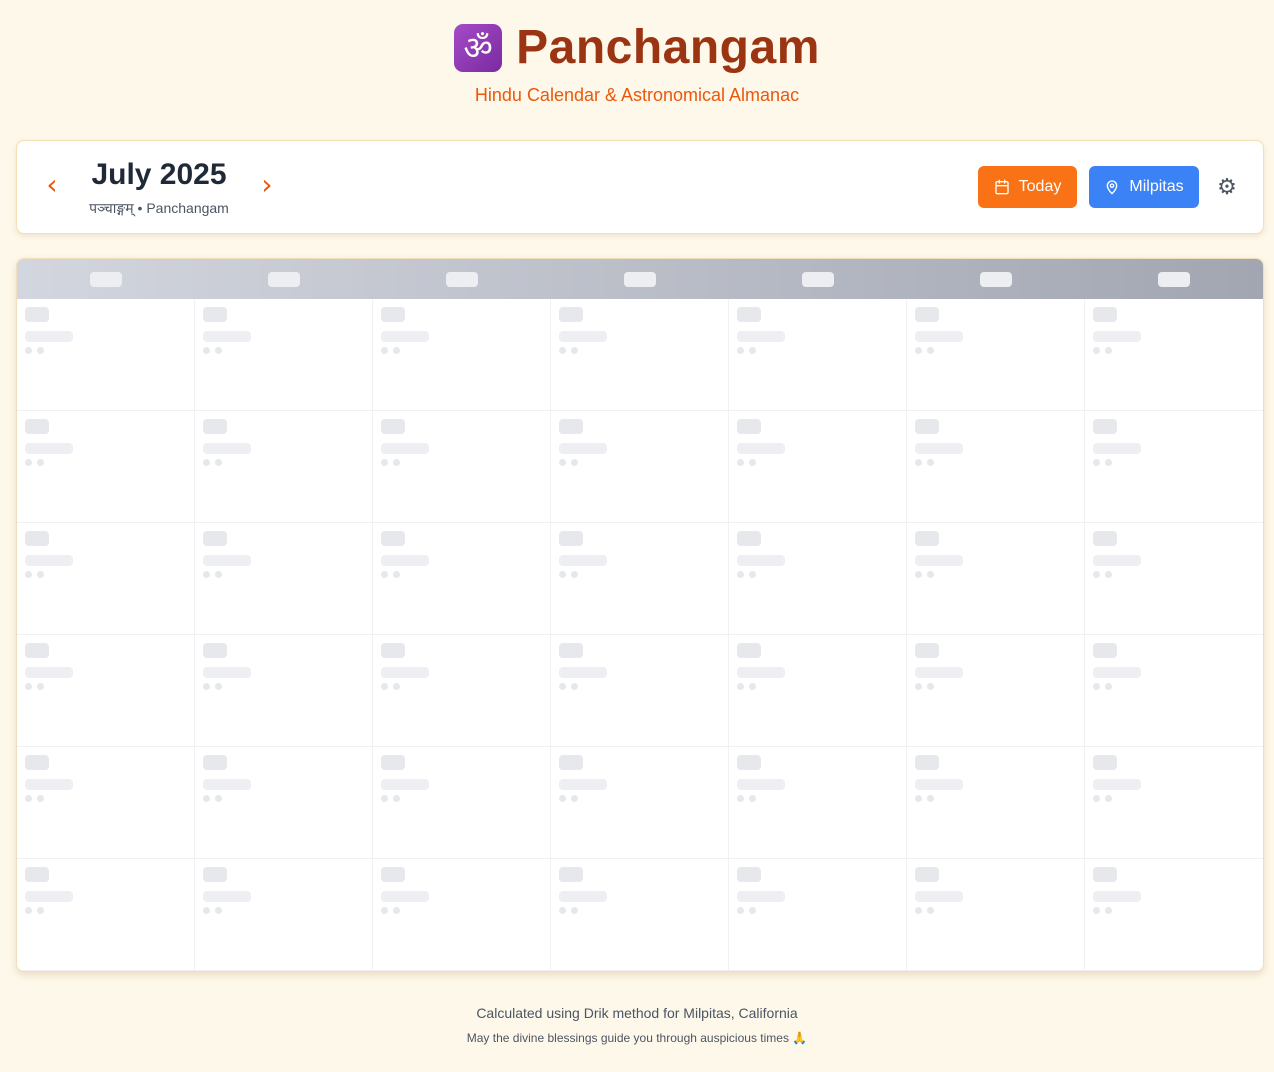  What do you see at coordinates (637, 95) in the screenshot?
I see `app-subtitle: Hindu Calendar & Astronomical Almanac` at bounding box center [637, 95].